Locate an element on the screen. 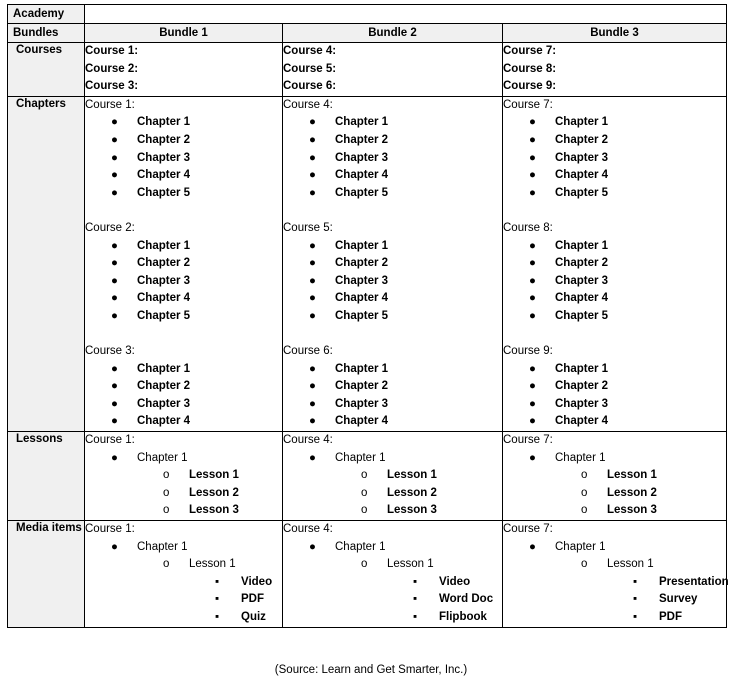  course-item: Course 1: is located at coordinates (183, 441).